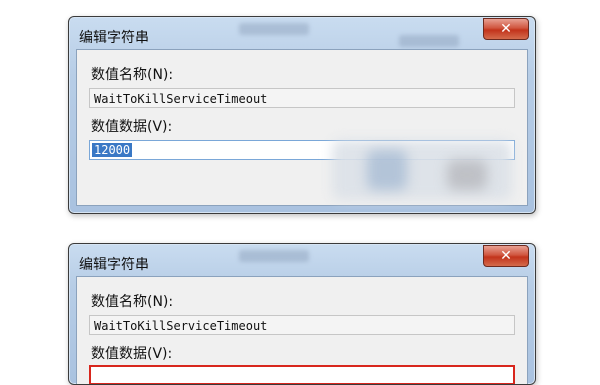 Image resolution: width=600 pixels, height=385 pixels. What do you see at coordinates (302, 374) in the screenshot?
I see `value-data-input` at bounding box center [302, 374].